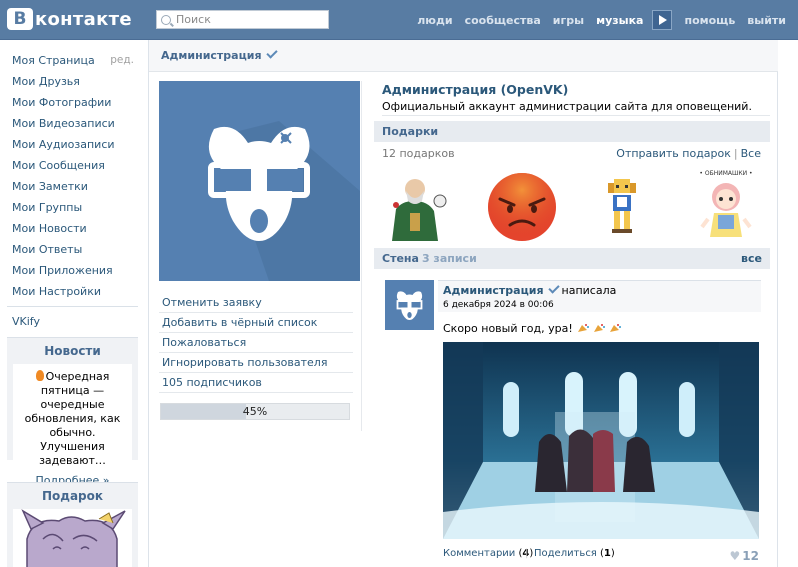  Describe the element at coordinates (726, 203) in the screenshot. I see `gift-anime-girl-icon: • ОБНИМАШКИ •` at that location.